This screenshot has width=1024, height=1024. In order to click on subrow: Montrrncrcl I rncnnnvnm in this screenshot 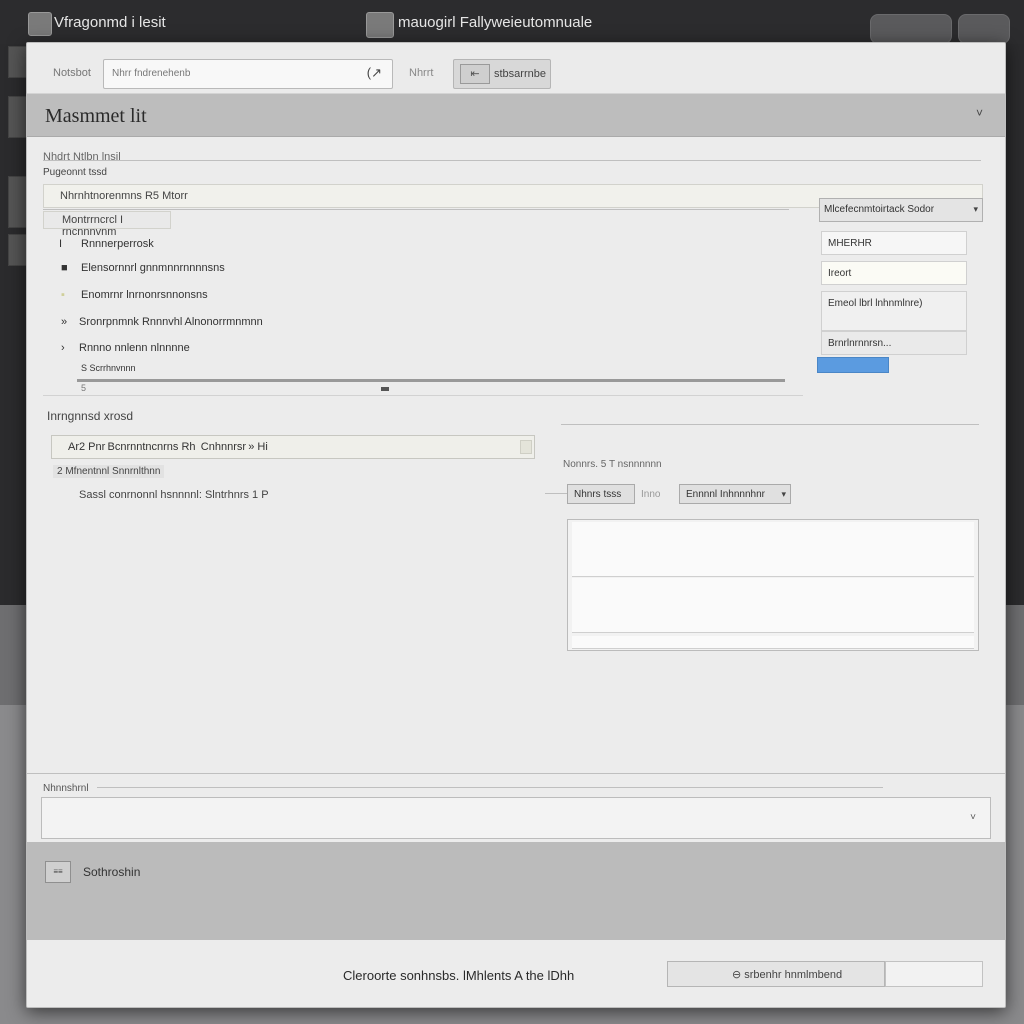, I will do `click(107, 224)`.